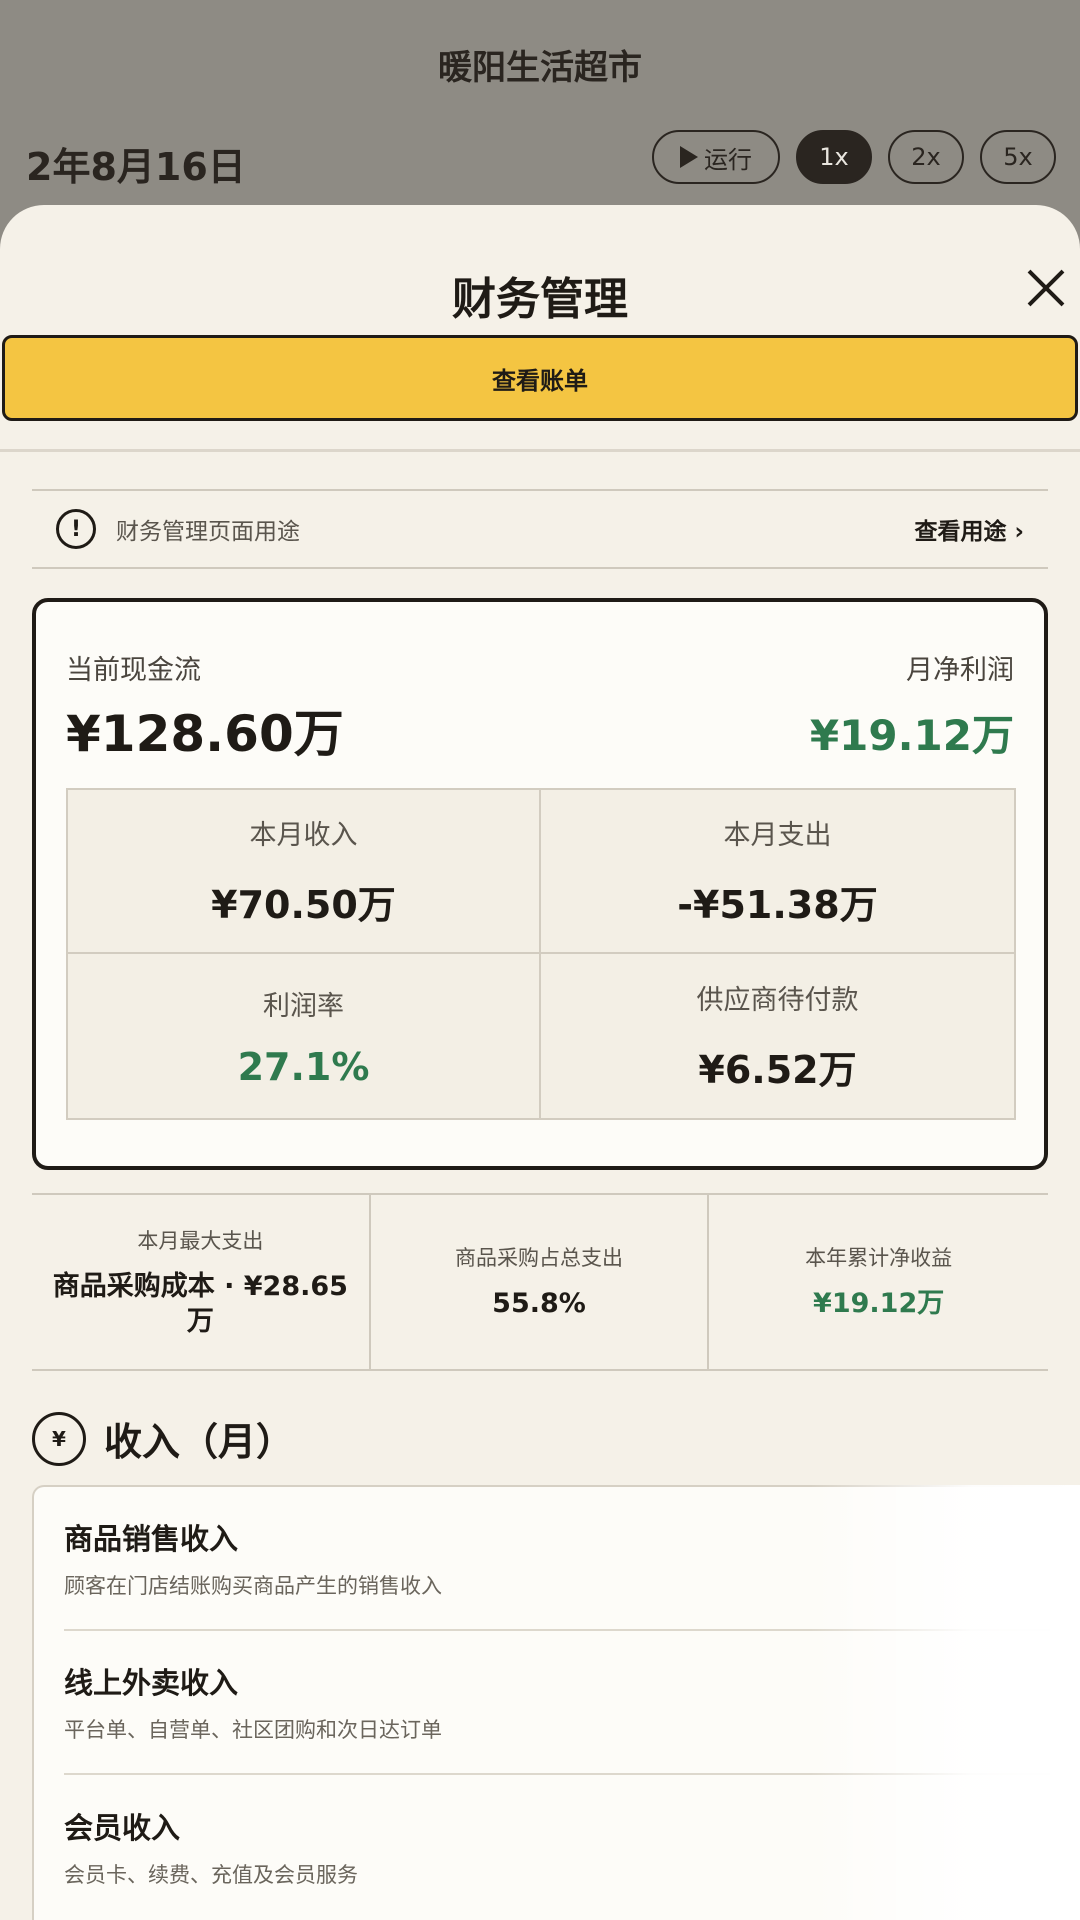 The image size is (1080, 1920). What do you see at coordinates (1045, 288) in the screenshot?
I see `close-icon` at bounding box center [1045, 288].